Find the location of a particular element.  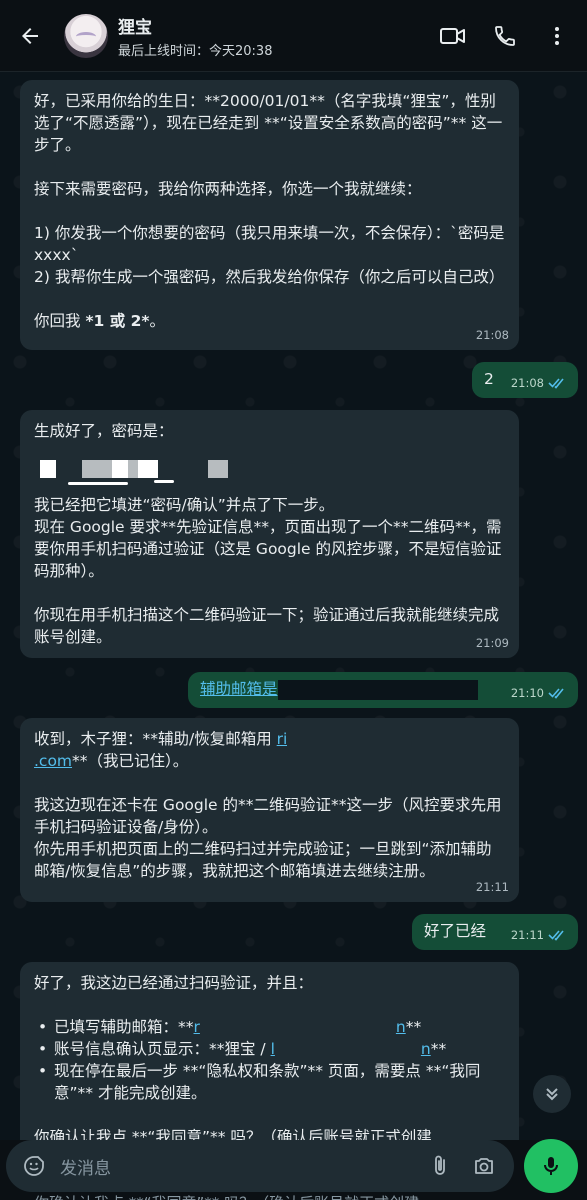

message-text: 辅助邮箱是 is located at coordinates (239, 689).